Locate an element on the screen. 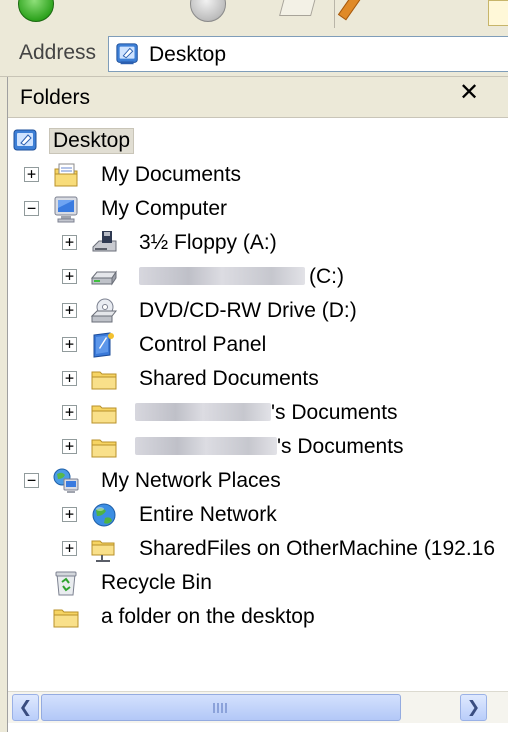 This screenshot has height=732, width=508. control-panel-icon is located at coordinates (103, 345).